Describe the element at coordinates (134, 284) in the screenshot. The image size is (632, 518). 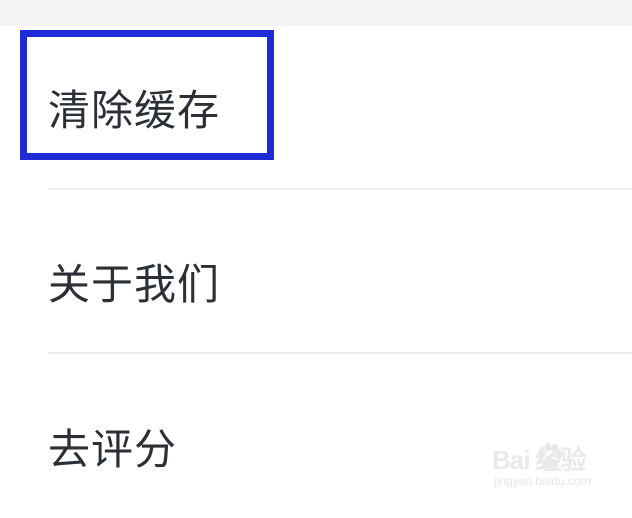
I see `settings-item-label: 关于我们` at that location.